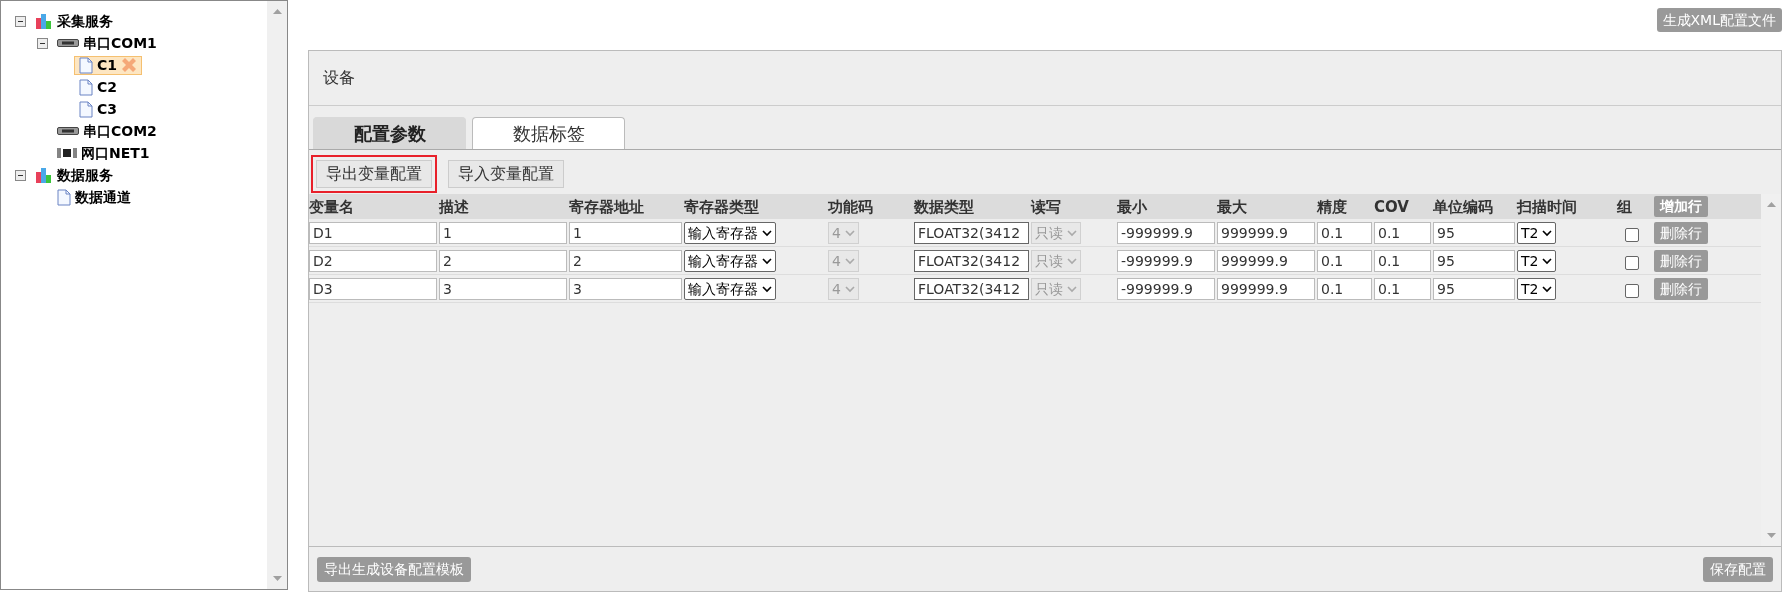 The height and width of the screenshot is (594, 1787). What do you see at coordinates (721, 206) in the screenshot?
I see `column-header: 寄存器类型` at bounding box center [721, 206].